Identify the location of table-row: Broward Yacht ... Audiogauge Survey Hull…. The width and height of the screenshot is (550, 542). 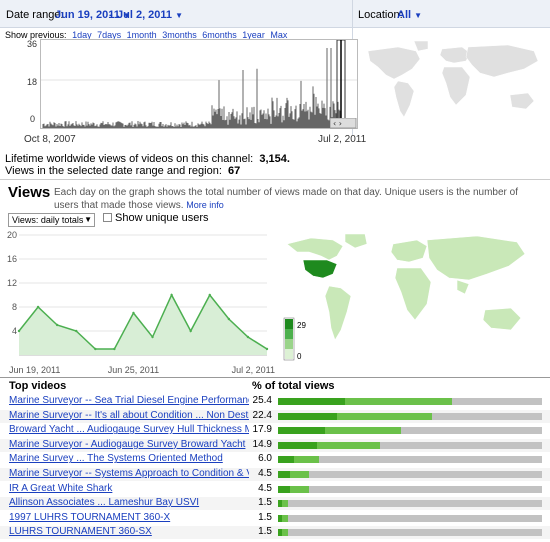
(275, 430).